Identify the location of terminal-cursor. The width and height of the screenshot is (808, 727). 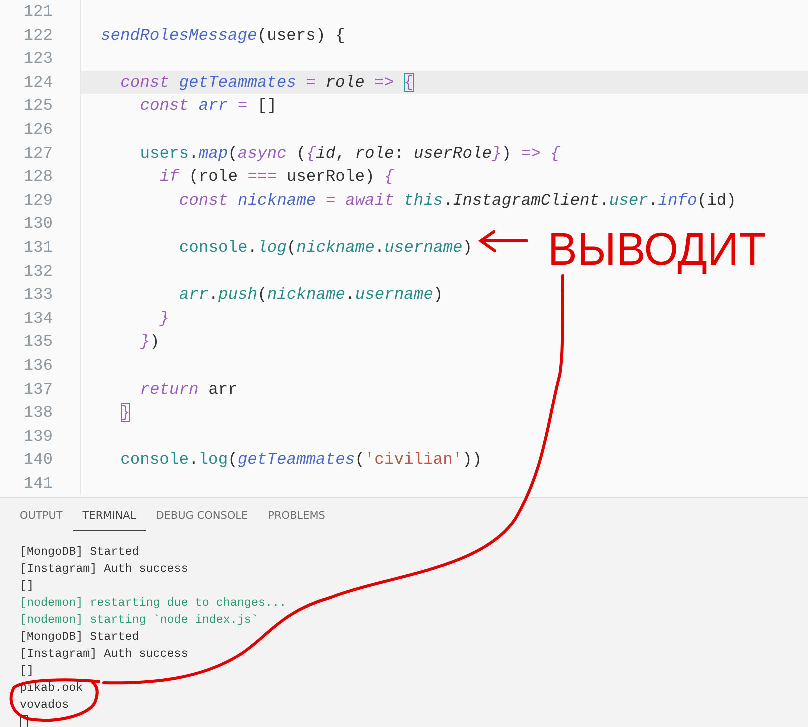
(24, 721).